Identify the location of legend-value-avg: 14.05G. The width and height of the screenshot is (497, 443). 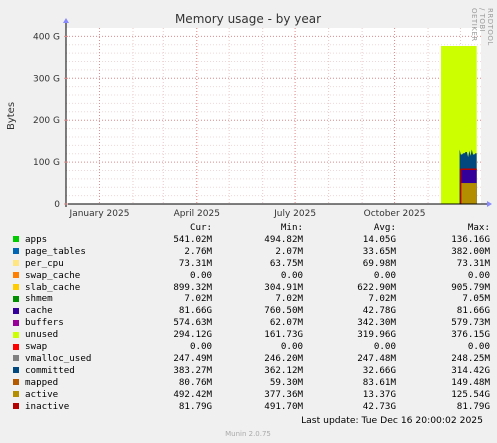
(379, 239).